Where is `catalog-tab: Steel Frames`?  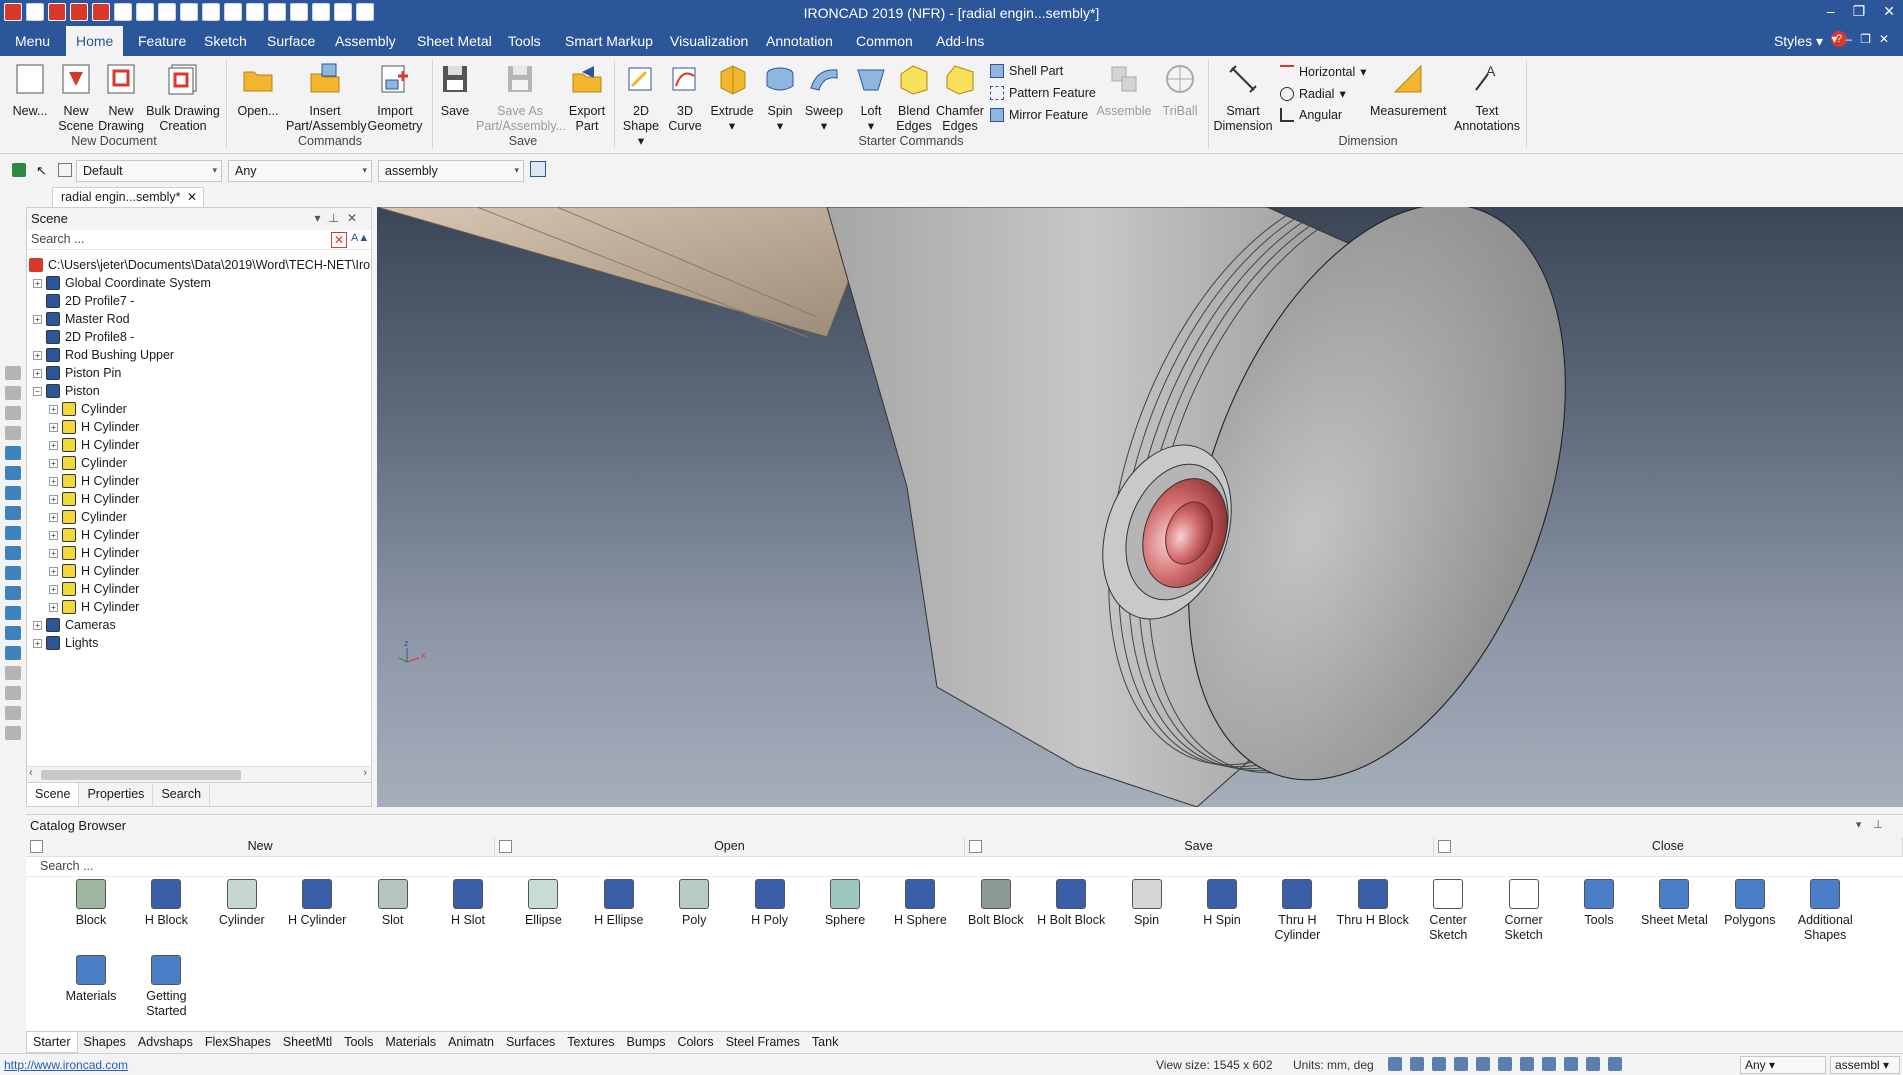
catalog-tab: Steel Frames is located at coordinates (763, 1042).